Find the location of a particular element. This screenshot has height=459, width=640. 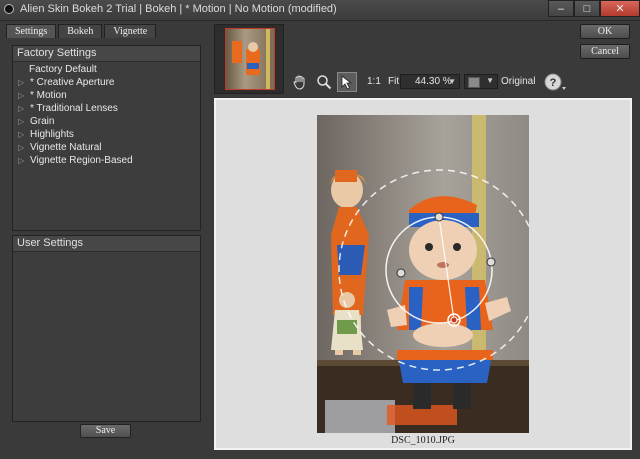

help-glyph: ? is located at coordinates (553, 83).